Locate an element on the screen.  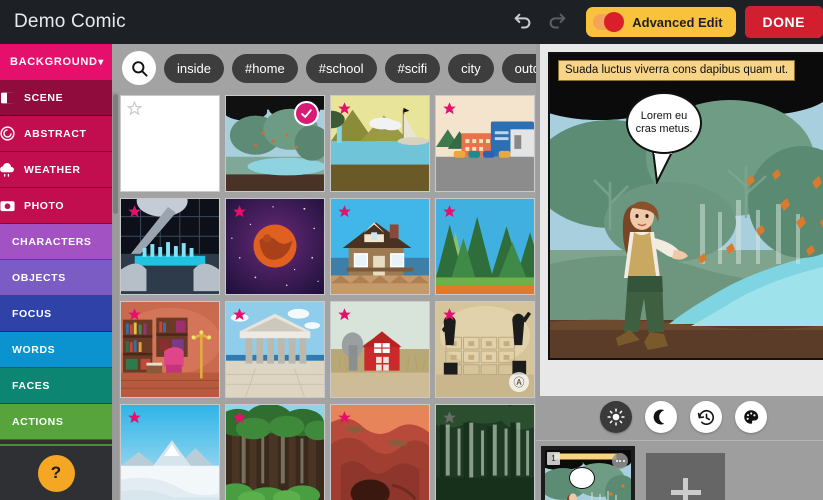
camera-icon is located at coordinates (9, 206).